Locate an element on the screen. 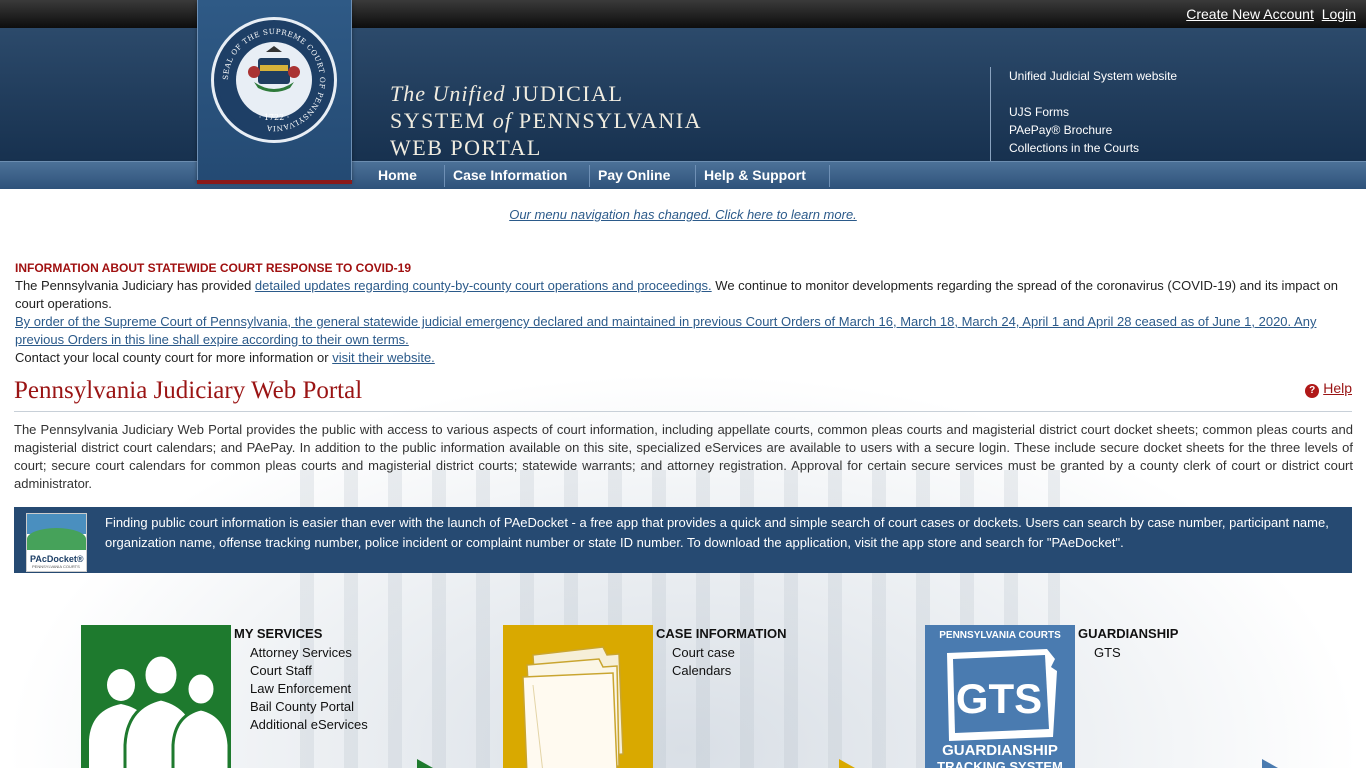 The height and width of the screenshot is (768, 1366). list-item: Court Staff is located at coordinates (309, 671).